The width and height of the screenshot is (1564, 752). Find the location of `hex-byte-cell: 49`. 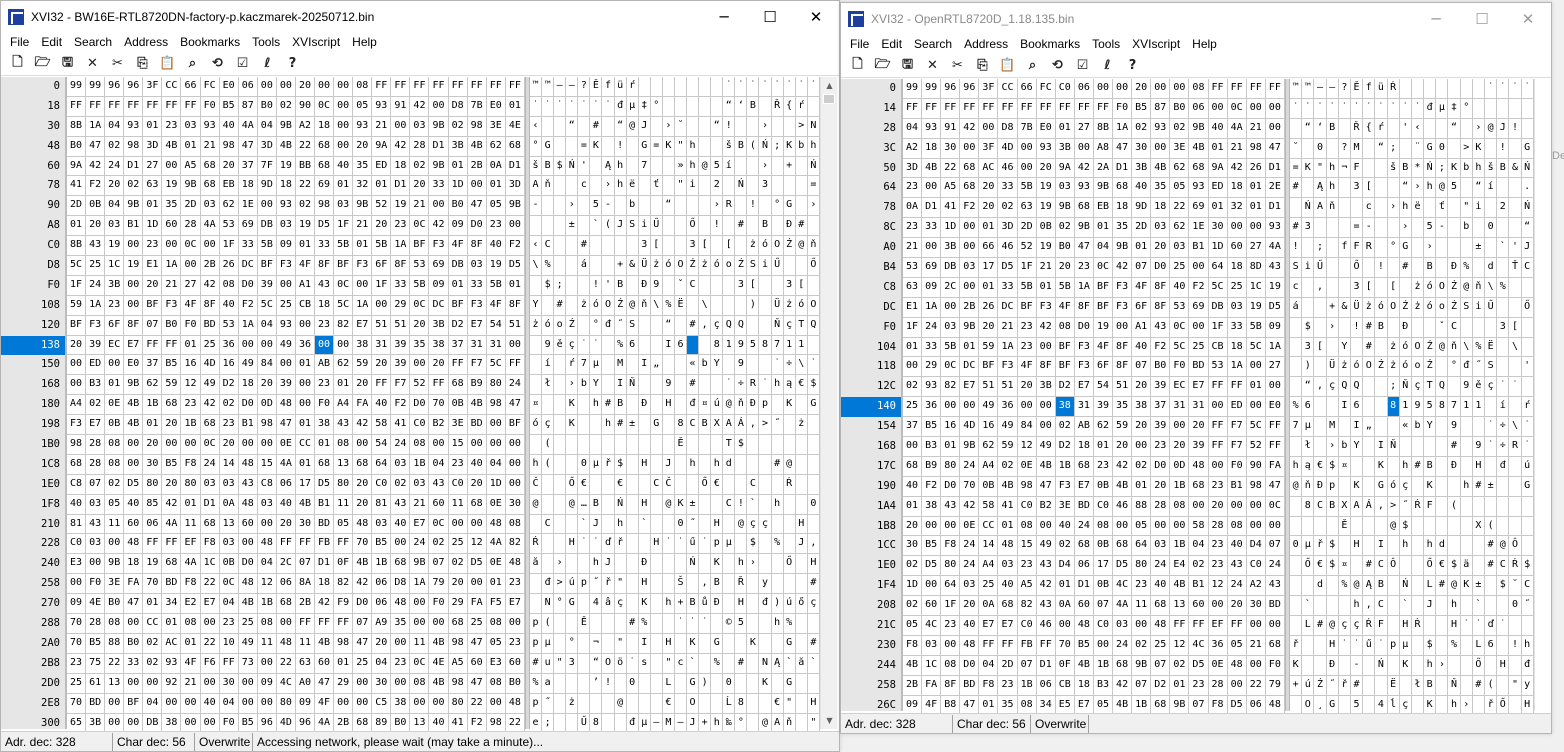

hex-byte-cell: 49 is located at coordinates (248, 365).